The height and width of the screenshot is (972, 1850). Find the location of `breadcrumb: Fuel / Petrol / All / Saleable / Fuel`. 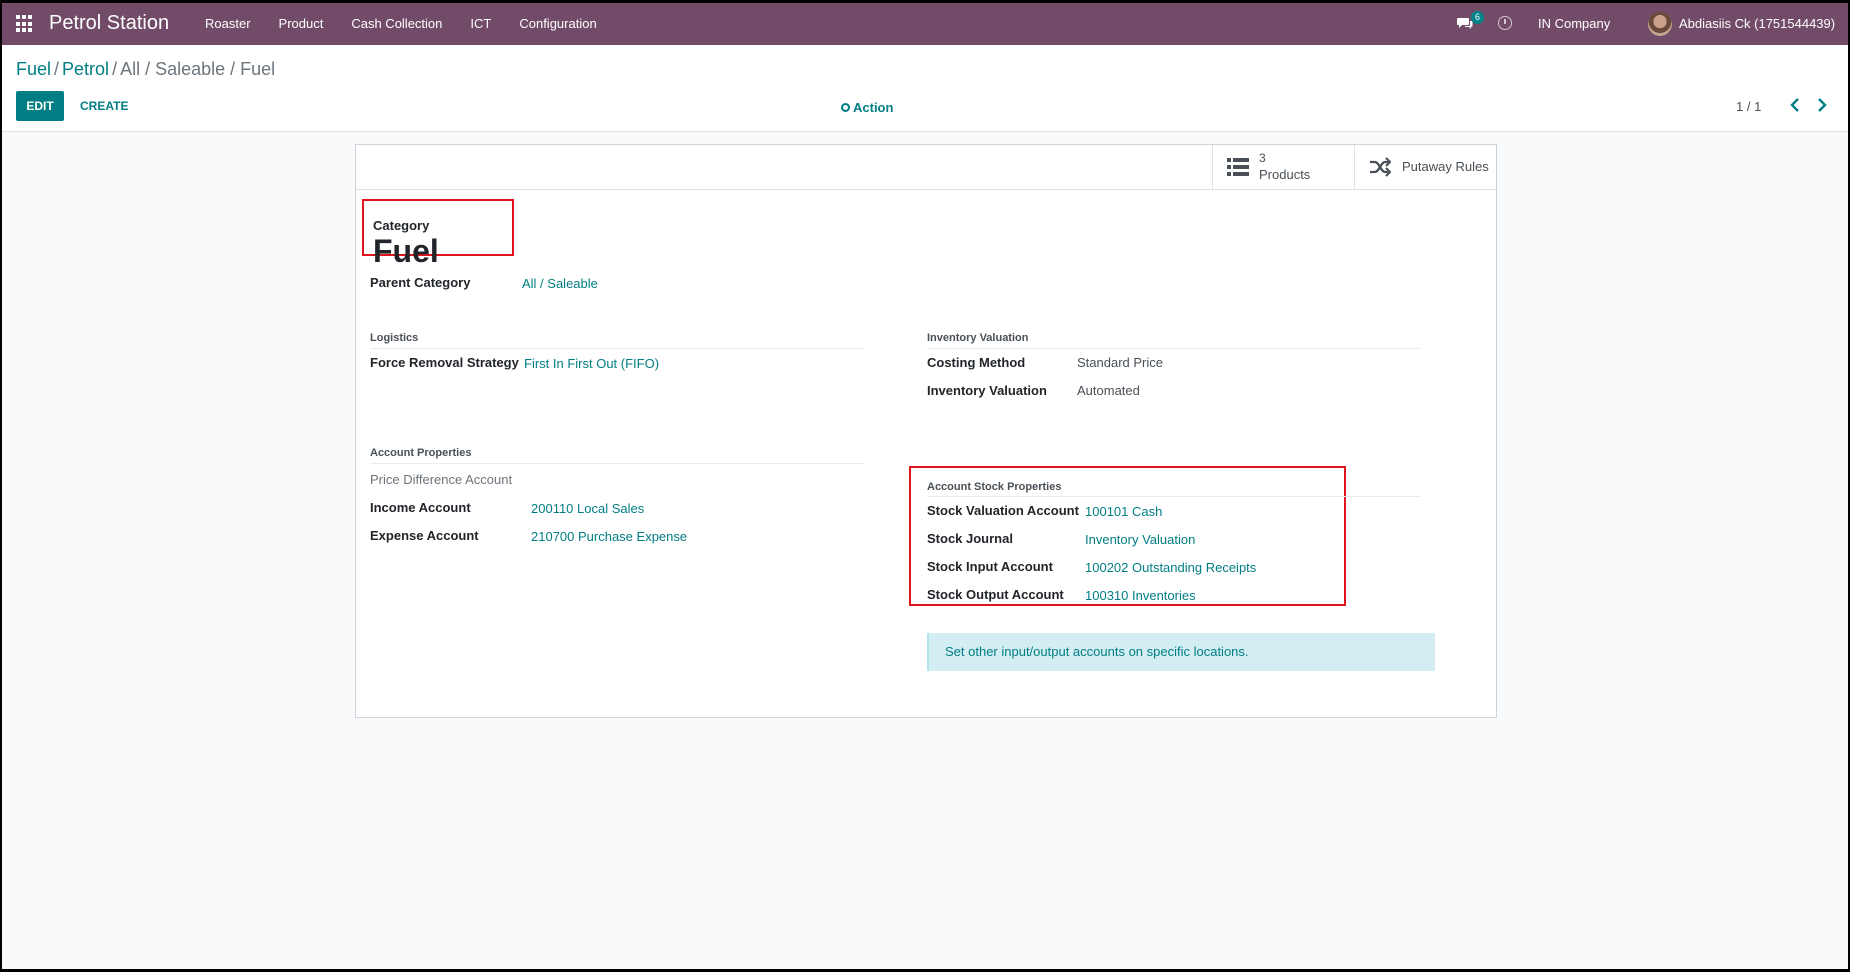

breadcrumb: Fuel / Petrol / All / Saleable / Fuel is located at coordinates (146, 69).